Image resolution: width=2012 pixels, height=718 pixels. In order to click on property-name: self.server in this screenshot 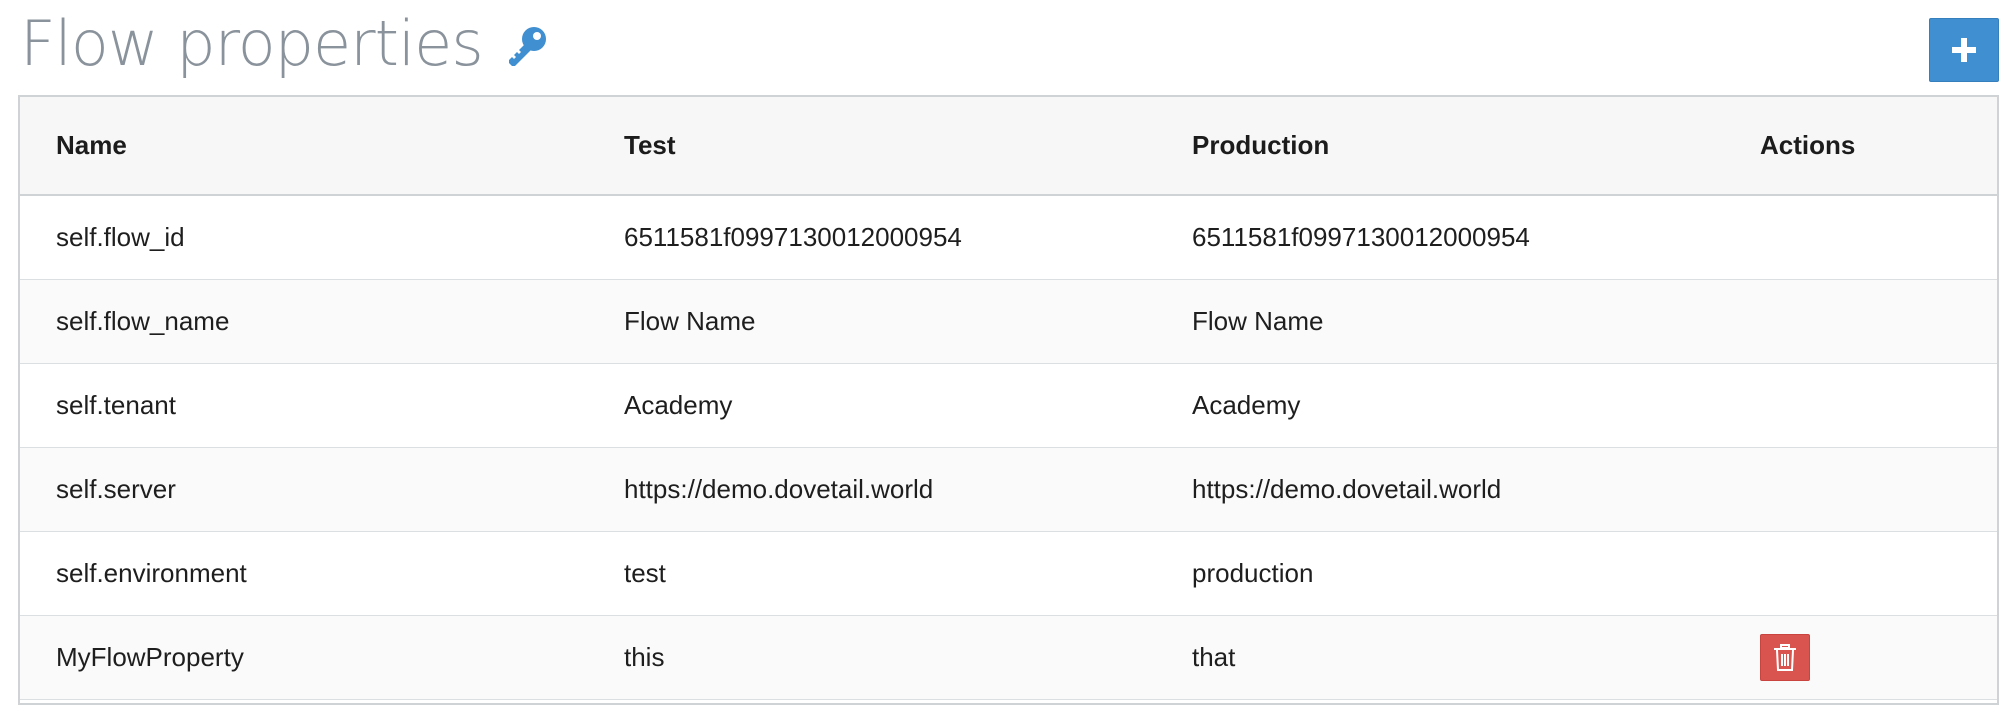, I will do `click(304, 489)`.